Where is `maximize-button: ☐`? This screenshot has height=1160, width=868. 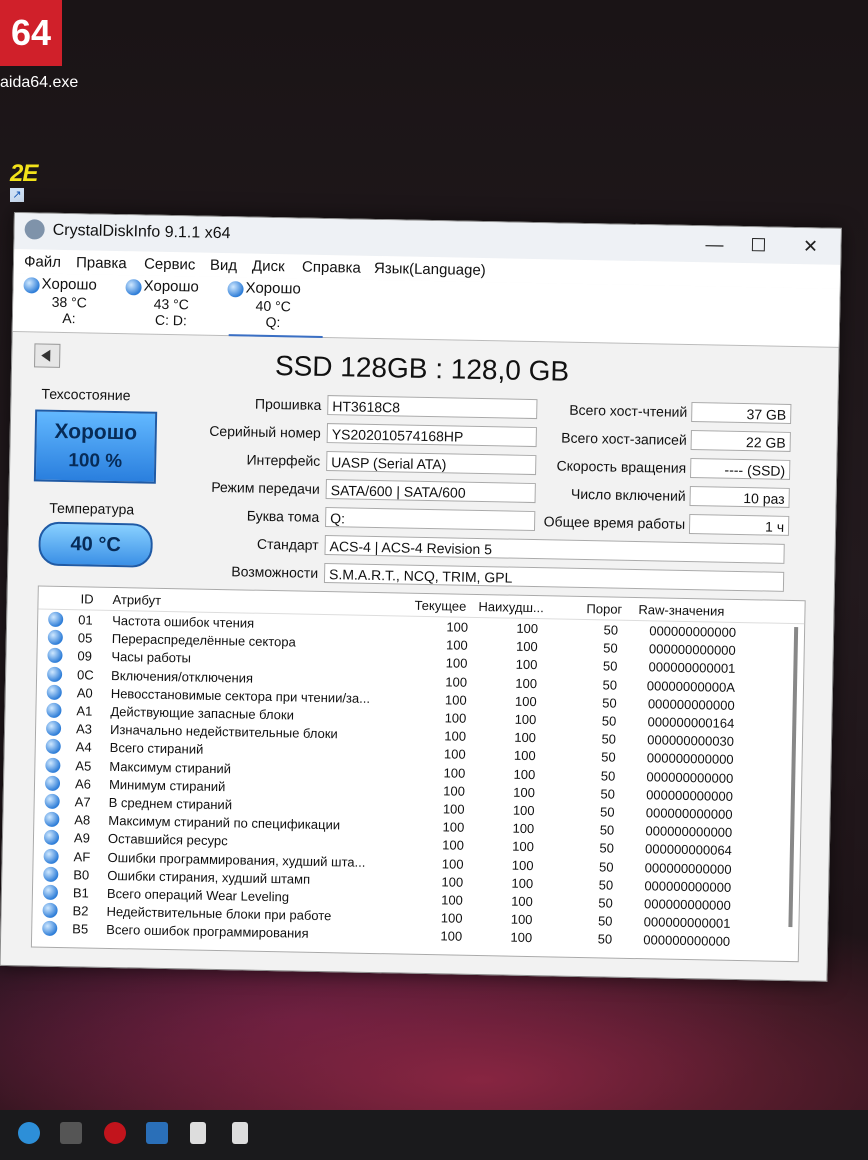
maximize-button: ☐ is located at coordinates (758, 245).